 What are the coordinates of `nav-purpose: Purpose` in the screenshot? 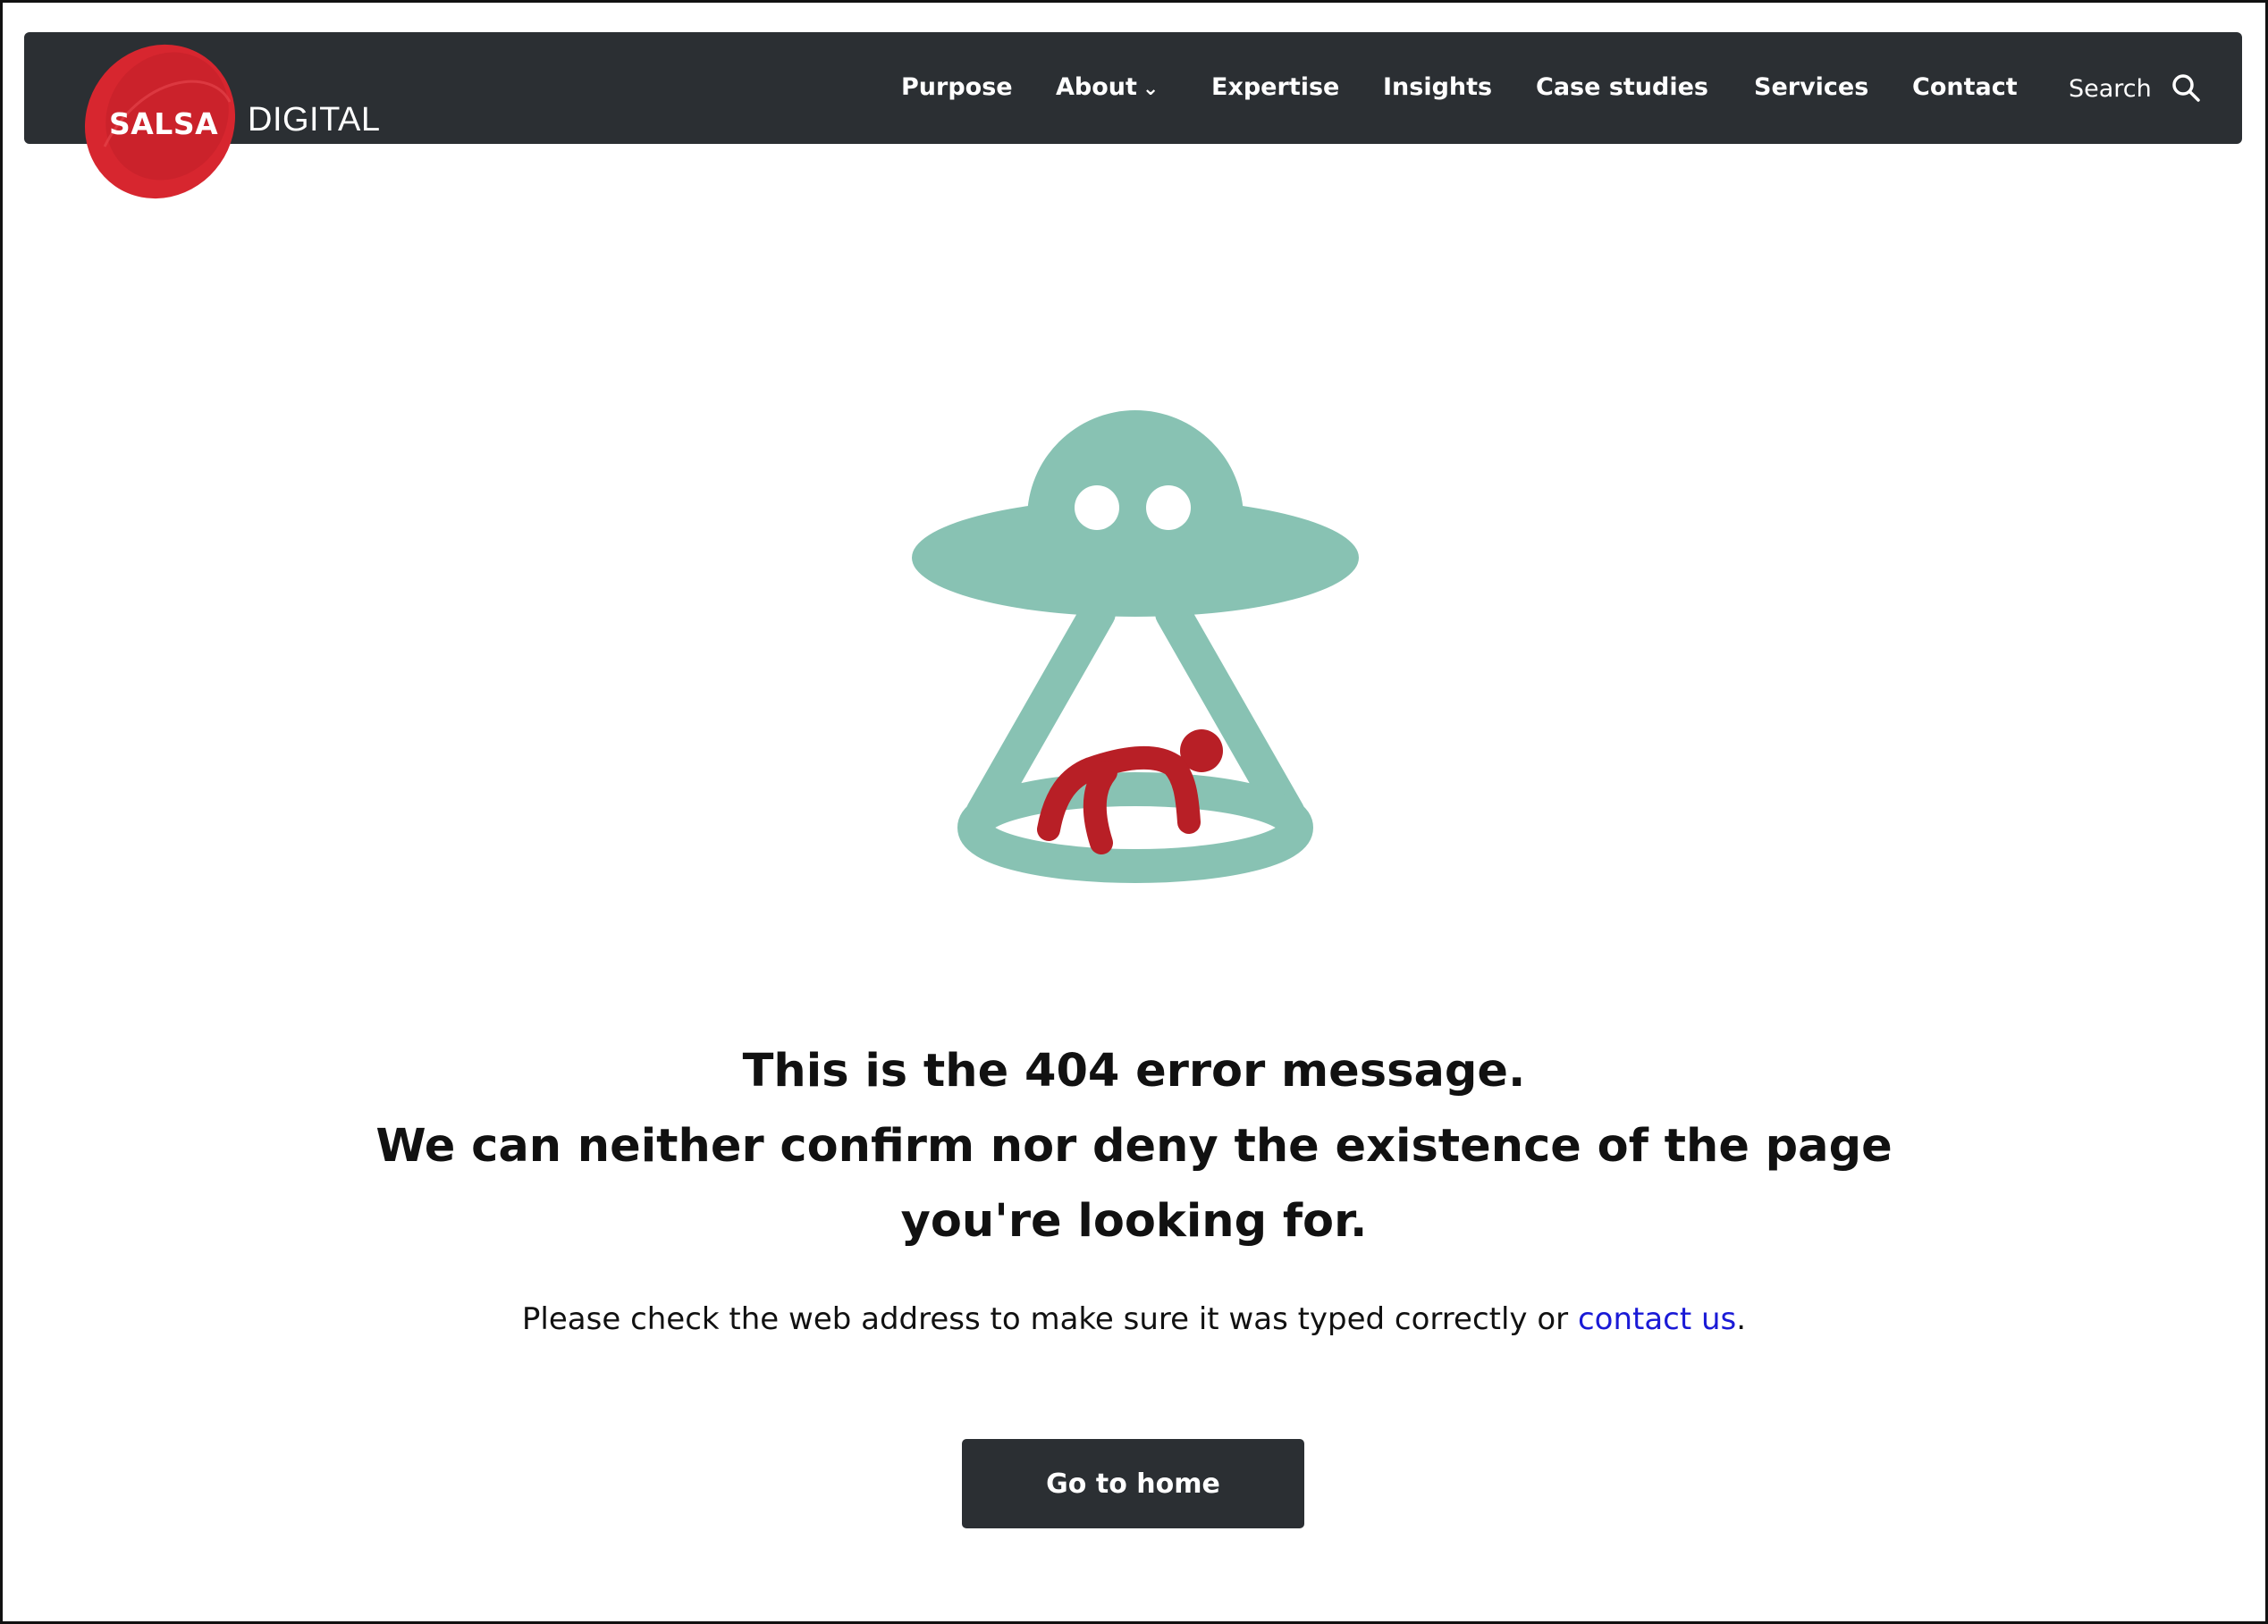 It's located at (957, 87).